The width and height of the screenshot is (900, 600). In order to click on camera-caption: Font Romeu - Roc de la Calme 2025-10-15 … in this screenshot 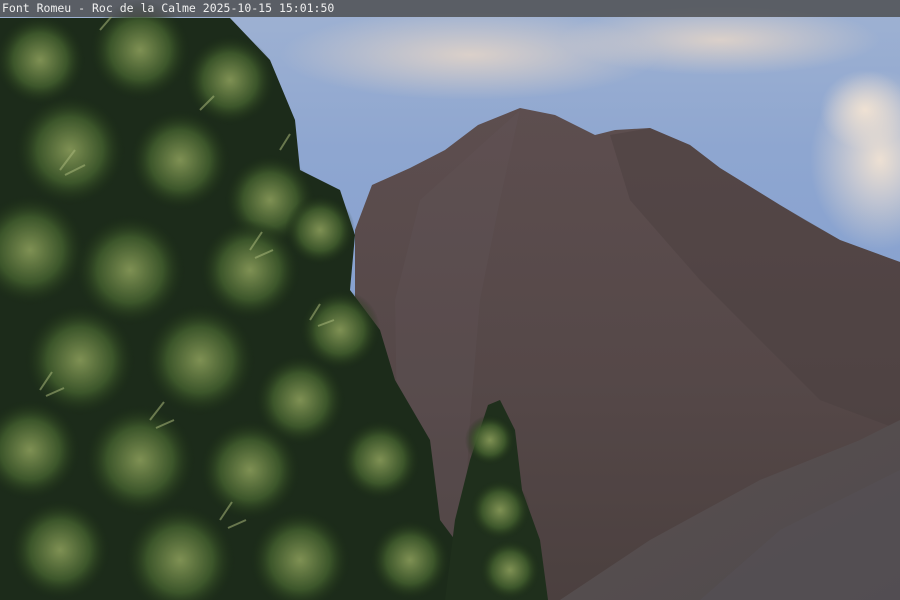, I will do `click(168, 8)`.